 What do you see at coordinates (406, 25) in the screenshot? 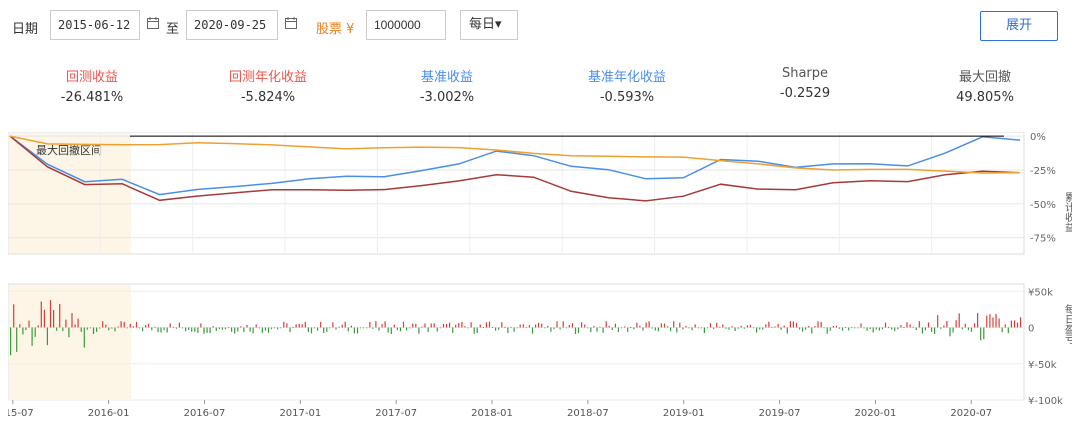
I see `amount-input: 1000000` at bounding box center [406, 25].